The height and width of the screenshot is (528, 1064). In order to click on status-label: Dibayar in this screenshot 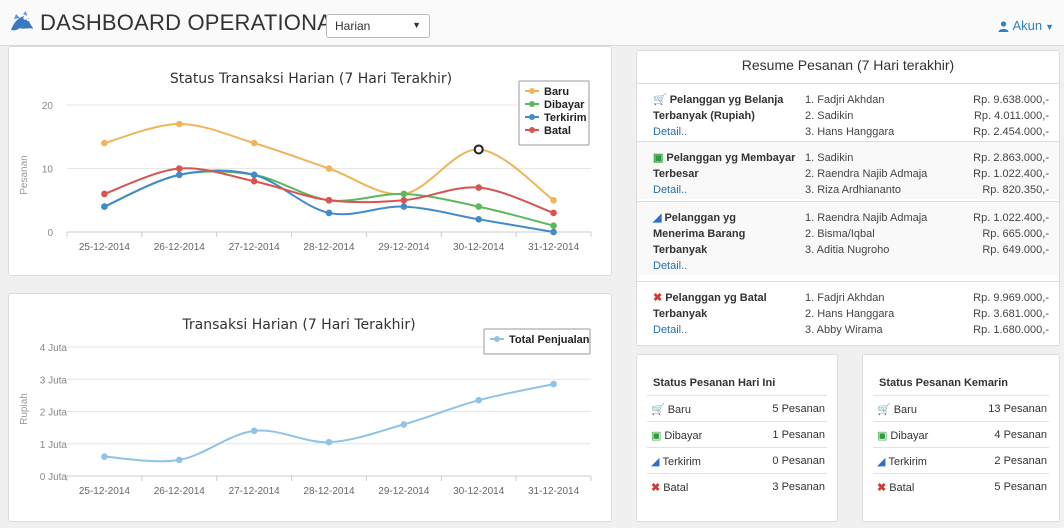, I will do `click(909, 436)`.